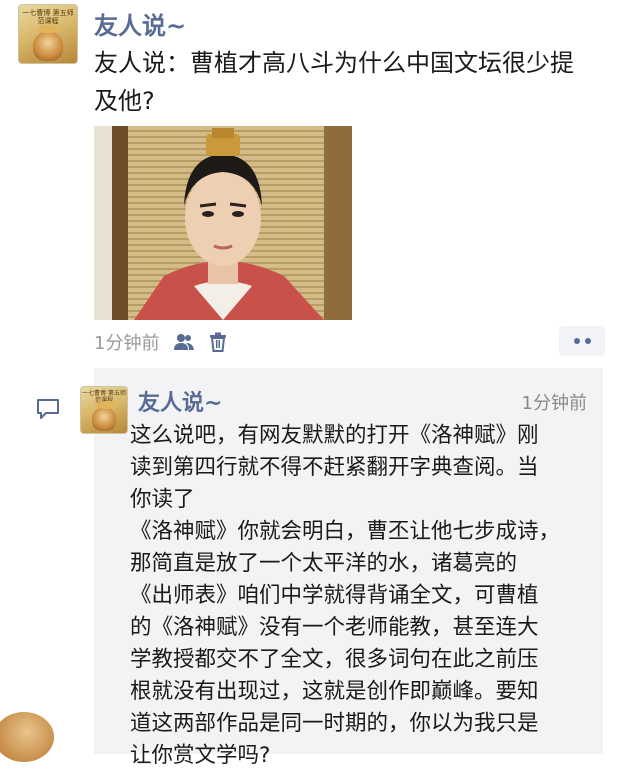  What do you see at coordinates (334, 435) in the screenshot?
I see `comment-line: 这么说吧，有网友默默的打开《洛神赋》刚` at bounding box center [334, 435].